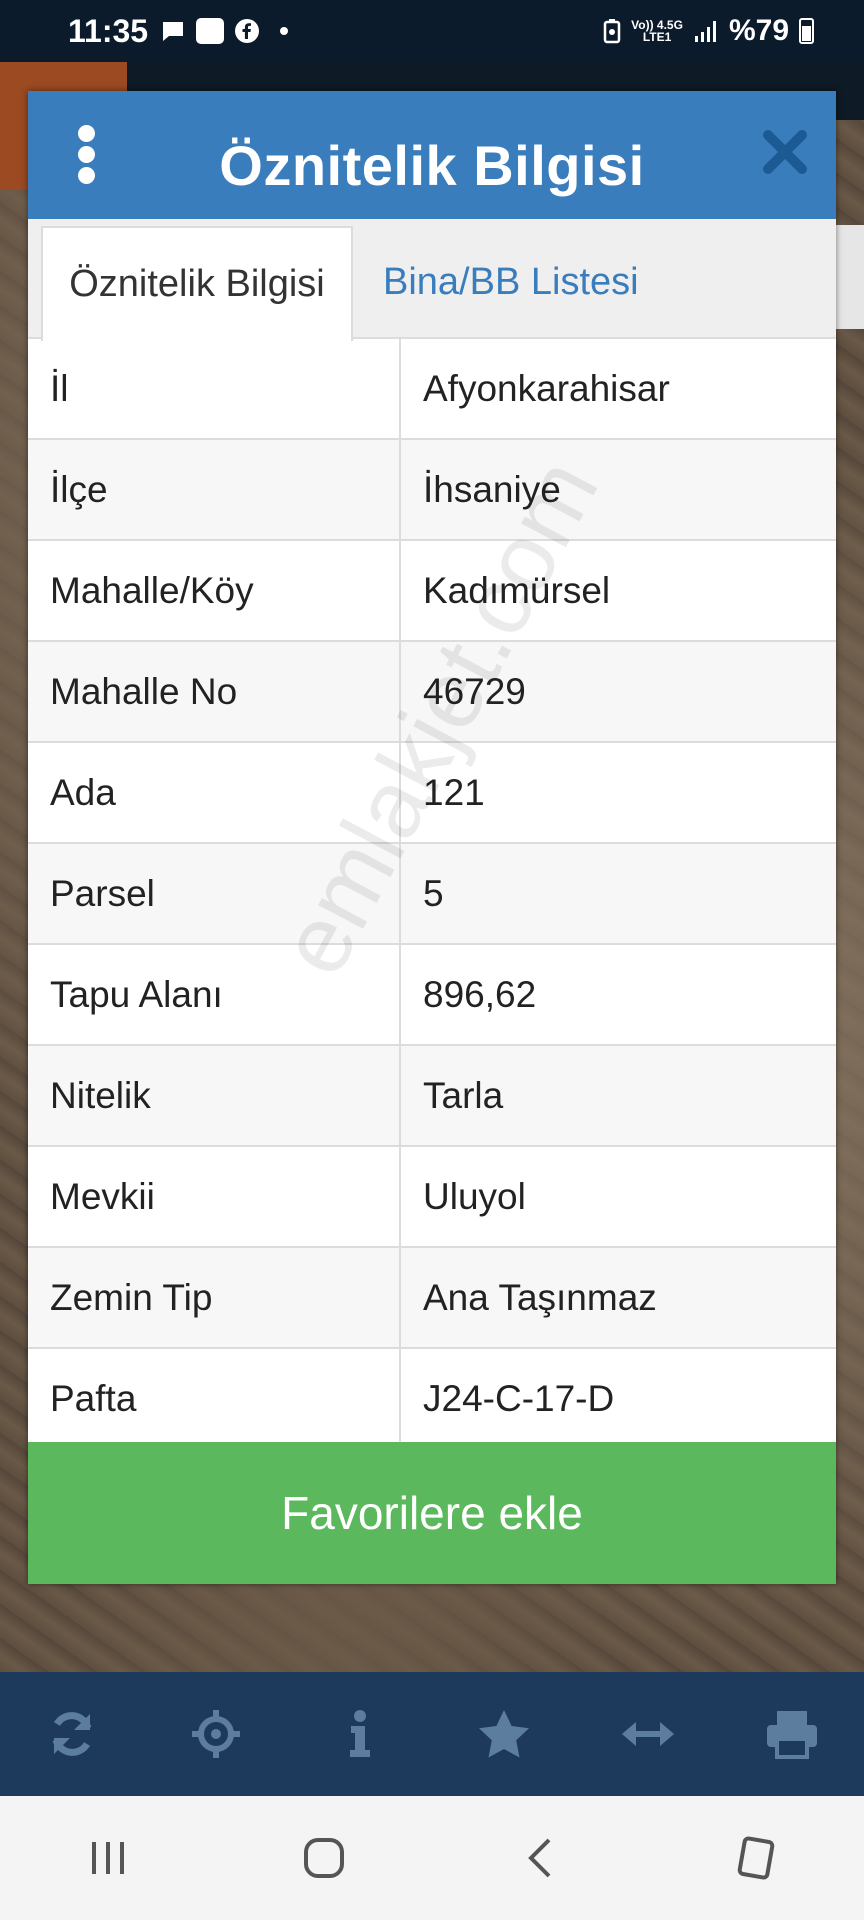  I want to click on attribute-key: İlçe, so click(214, 490).